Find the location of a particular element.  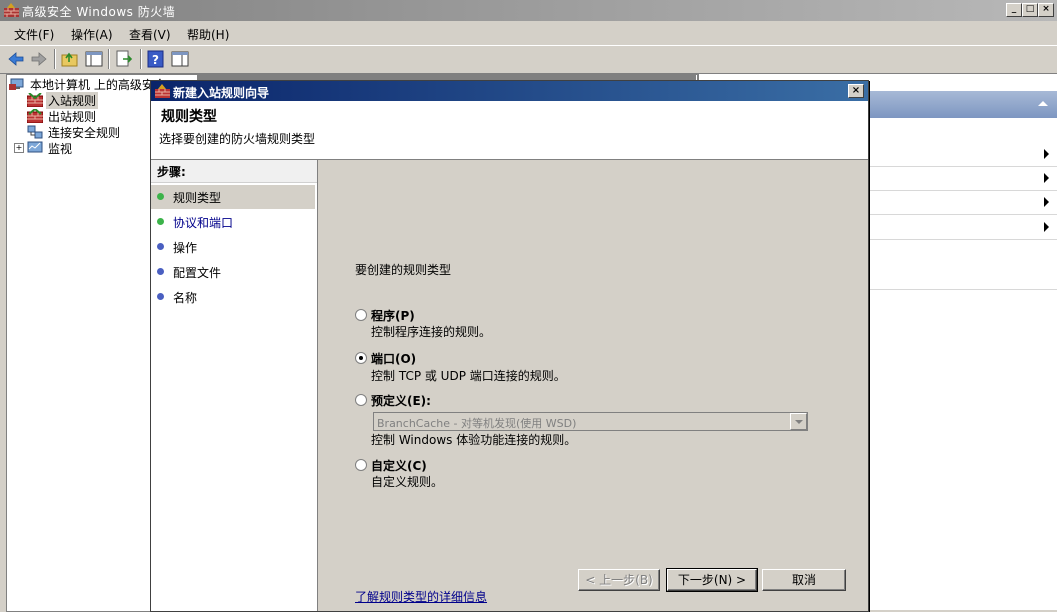

computer-firewall-icon is located at coordinates (16, 84).